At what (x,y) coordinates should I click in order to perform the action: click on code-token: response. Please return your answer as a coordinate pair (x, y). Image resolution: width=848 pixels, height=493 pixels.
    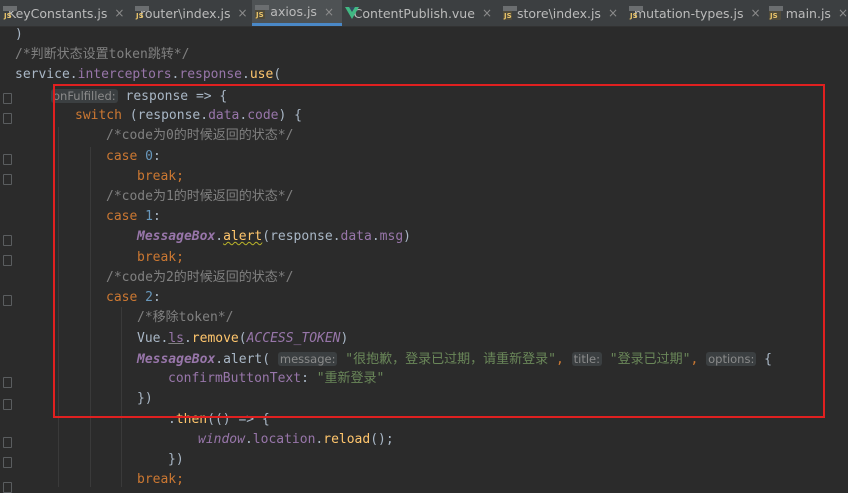
    Looking at the image, I should click on (210, 74).